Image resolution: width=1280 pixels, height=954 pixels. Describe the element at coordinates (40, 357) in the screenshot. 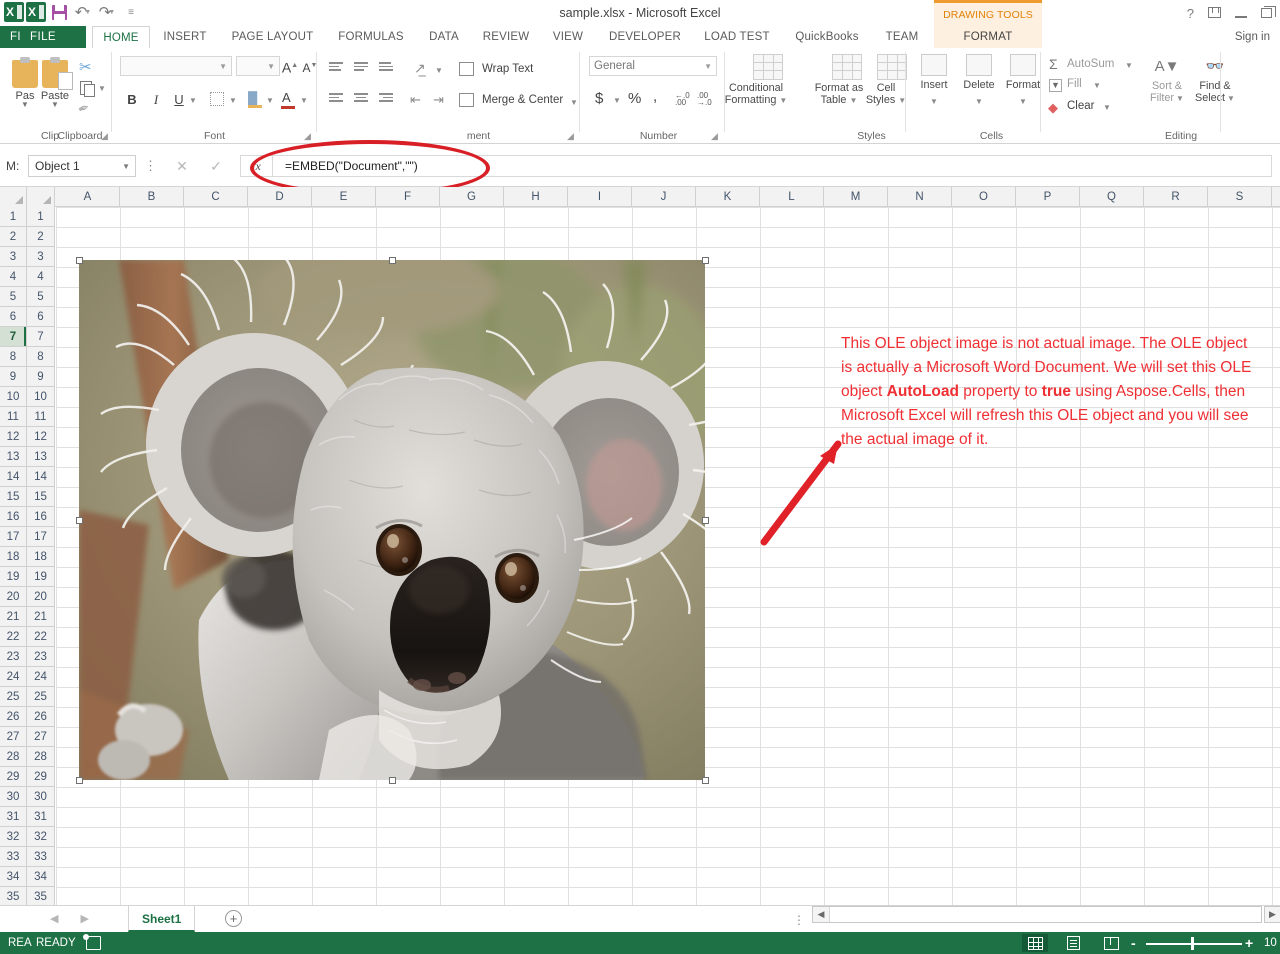

I see `row-header-8: 8` at that location.